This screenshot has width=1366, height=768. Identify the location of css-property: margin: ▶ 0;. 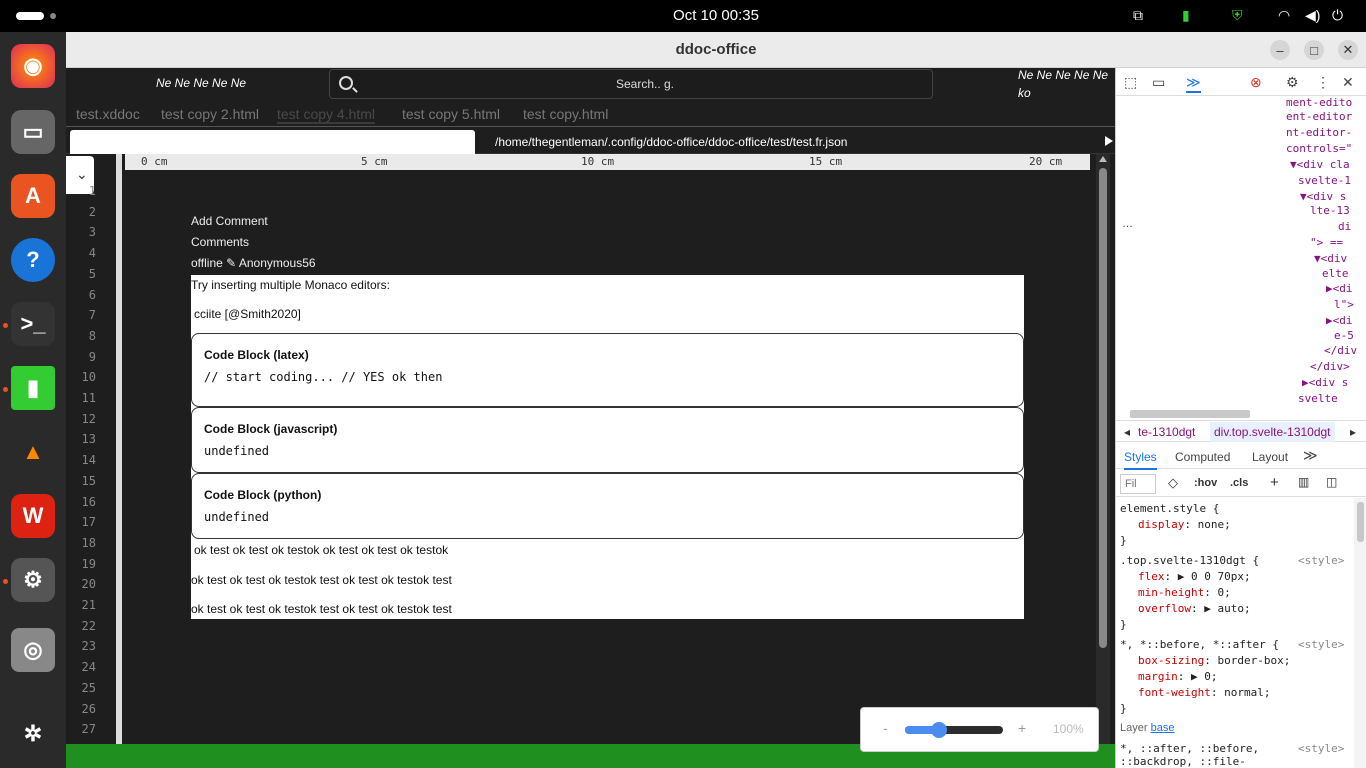
(1178, 676).